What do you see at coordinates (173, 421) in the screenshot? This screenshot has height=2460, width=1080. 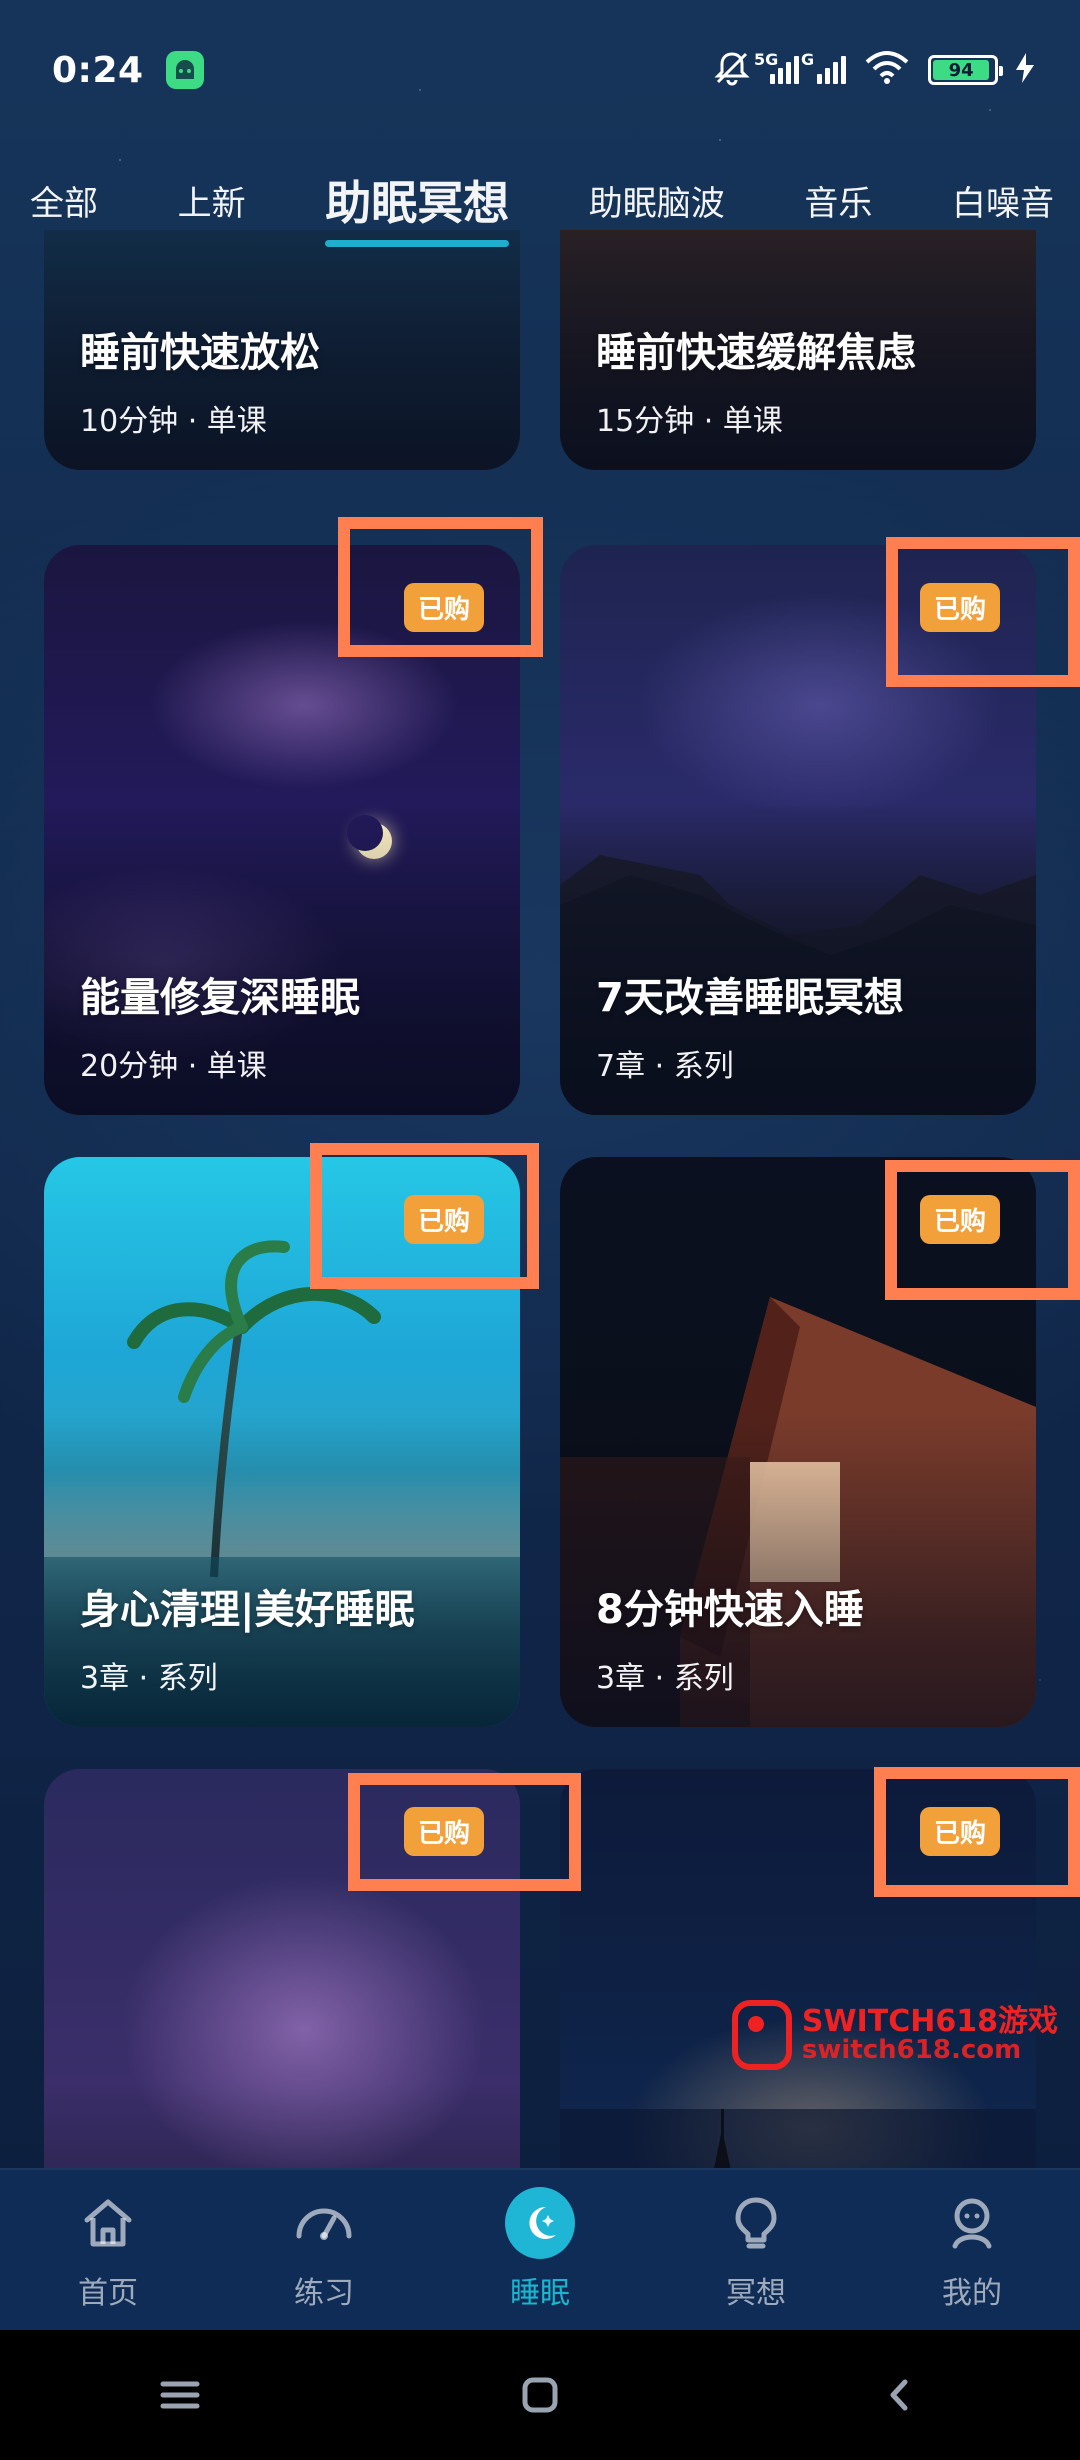 I see `card-meta: 10分钟 · 单课` at bounding box center [173, 421].